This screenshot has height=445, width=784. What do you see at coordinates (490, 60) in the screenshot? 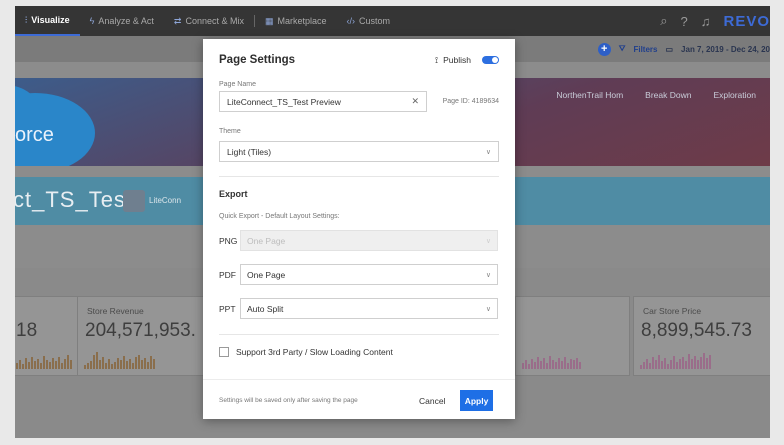
I see `publish-toggle` at bounding box center [490, 60].